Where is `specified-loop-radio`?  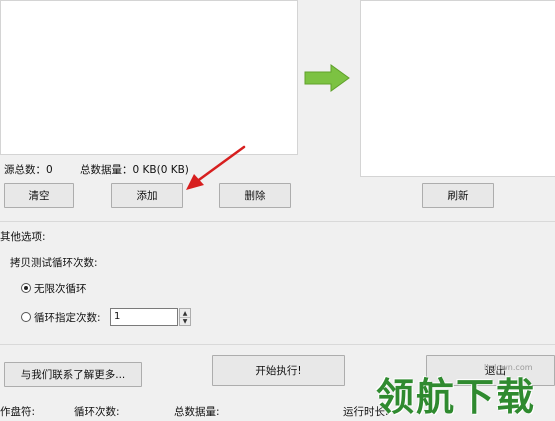
specified-loop-radio is located at coordinates (26, 317).